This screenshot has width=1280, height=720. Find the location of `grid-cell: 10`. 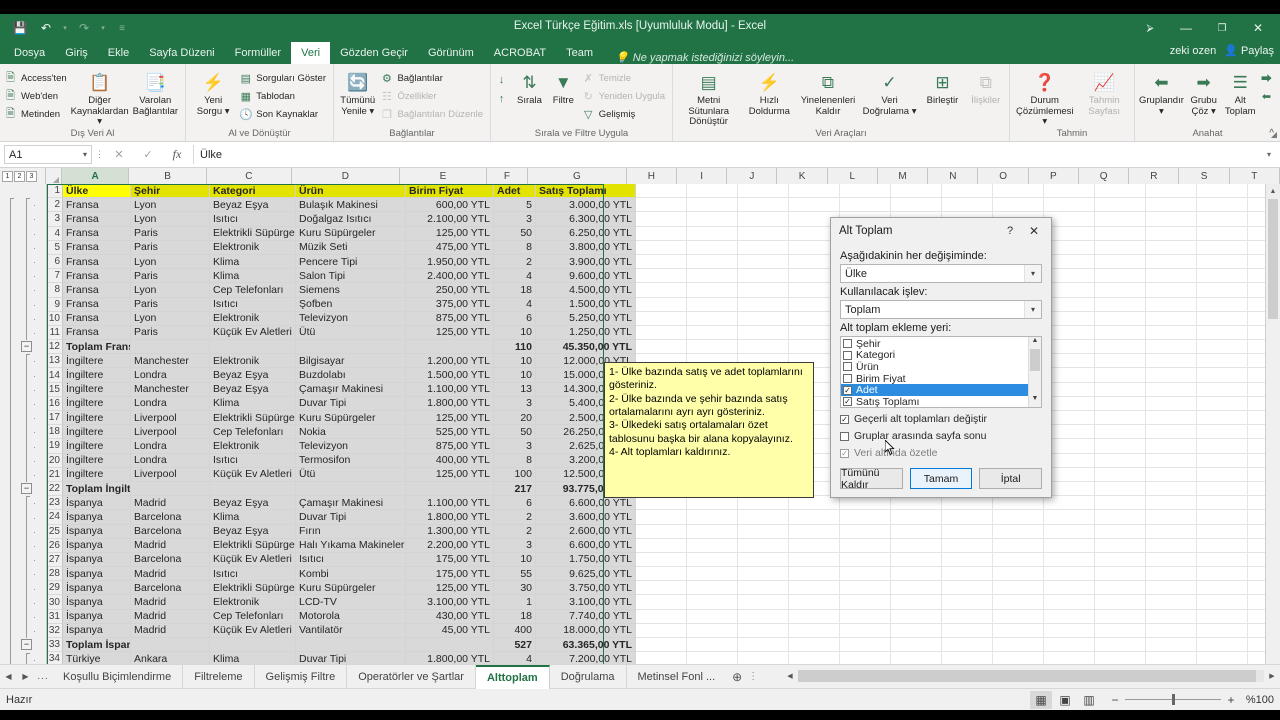

grid-cell: 10 is located at coordinates (515, 361).